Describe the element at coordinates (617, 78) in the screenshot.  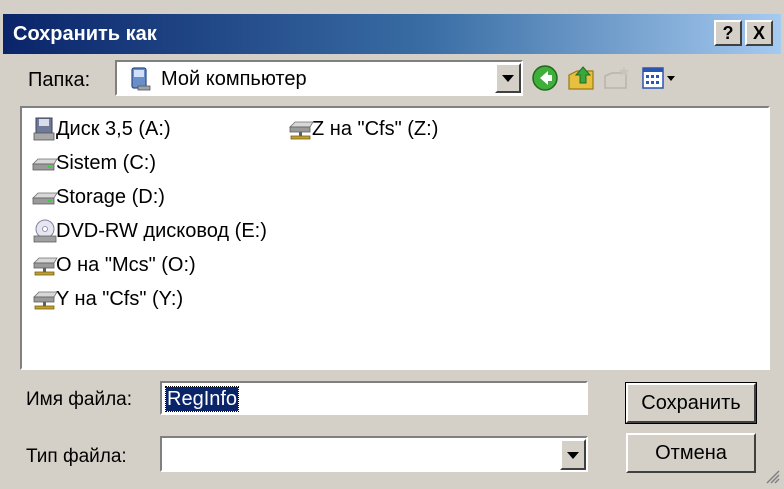
I see `new-folder-icon` at that location.